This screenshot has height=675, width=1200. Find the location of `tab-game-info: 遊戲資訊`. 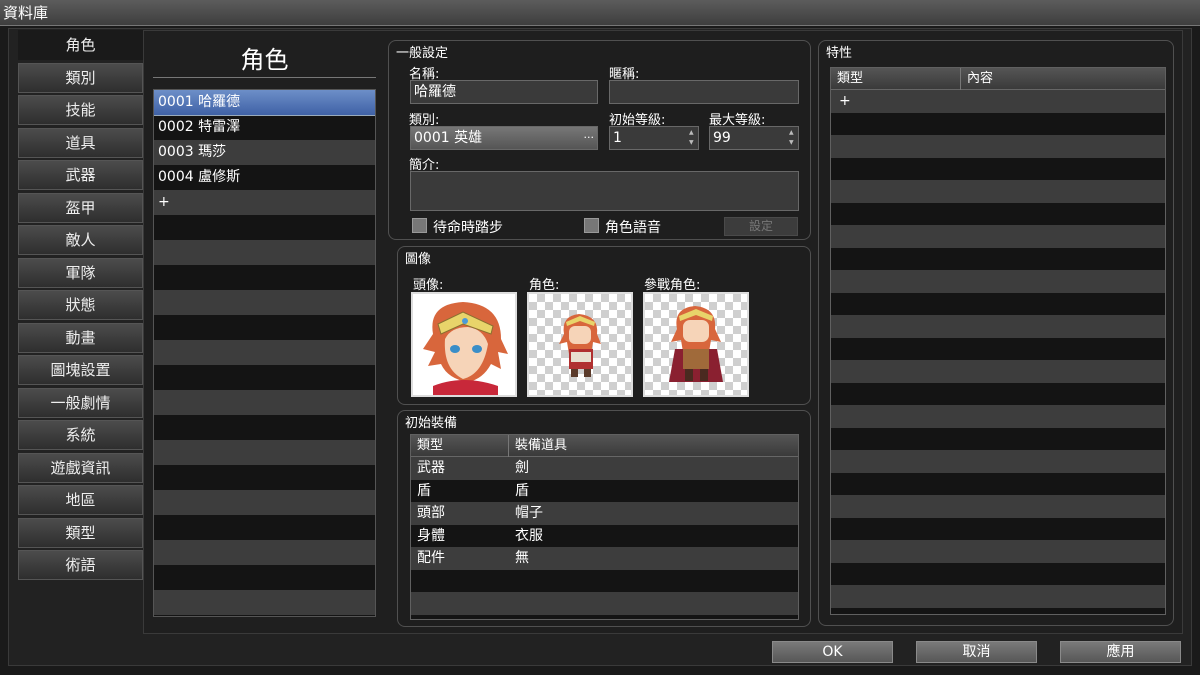

tab-game-info: 遊戲資訊 is located at coordinates (80, 467).